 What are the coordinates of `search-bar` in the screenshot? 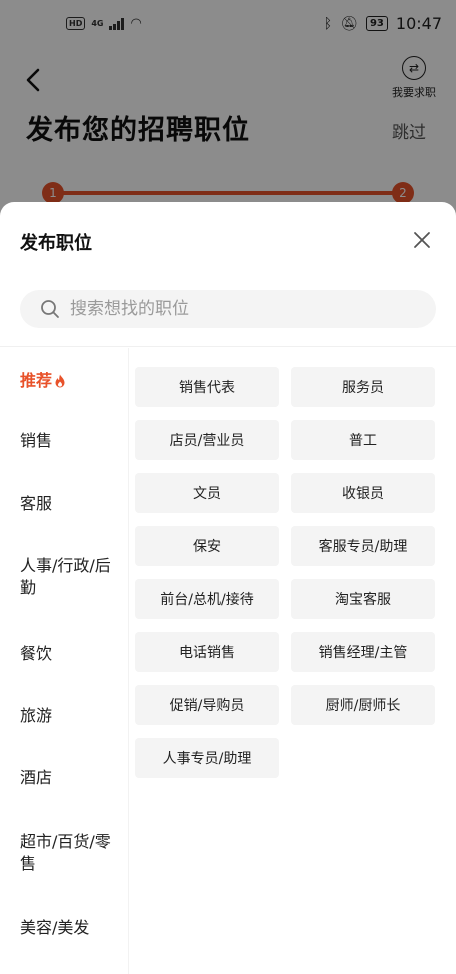 It's located at (228, 309).